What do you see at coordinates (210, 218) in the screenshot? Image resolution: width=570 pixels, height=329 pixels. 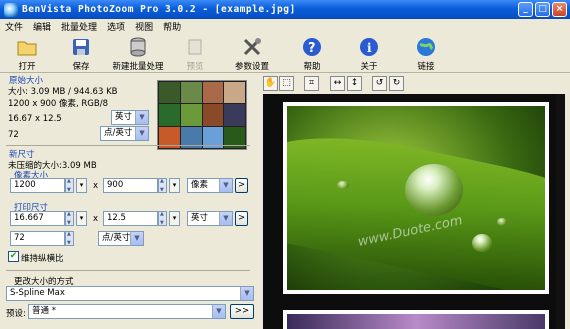 I see `print-unit-select: 英寸 ▼` at bounding box center [210, 218].